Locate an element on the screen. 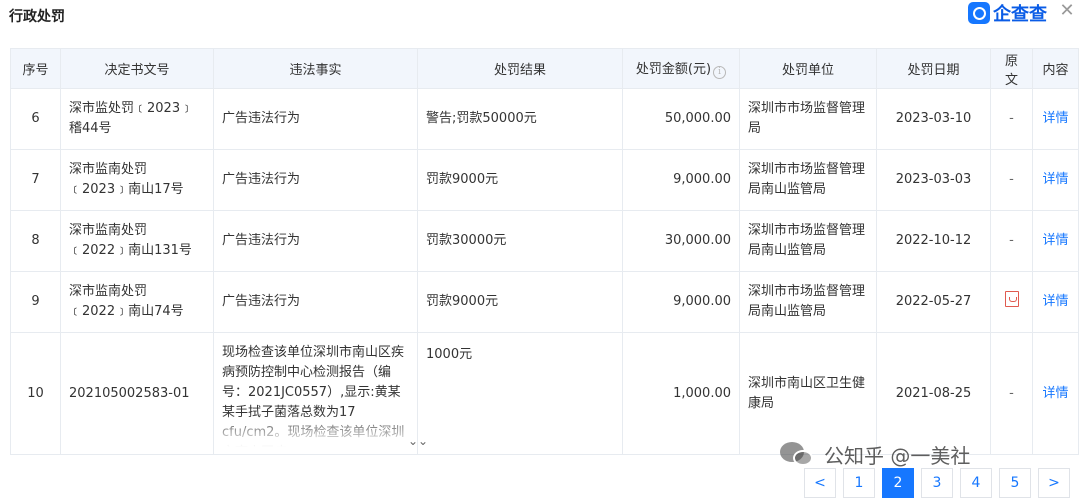  page-button-5: 5 is located at coordinates (1015, 483).